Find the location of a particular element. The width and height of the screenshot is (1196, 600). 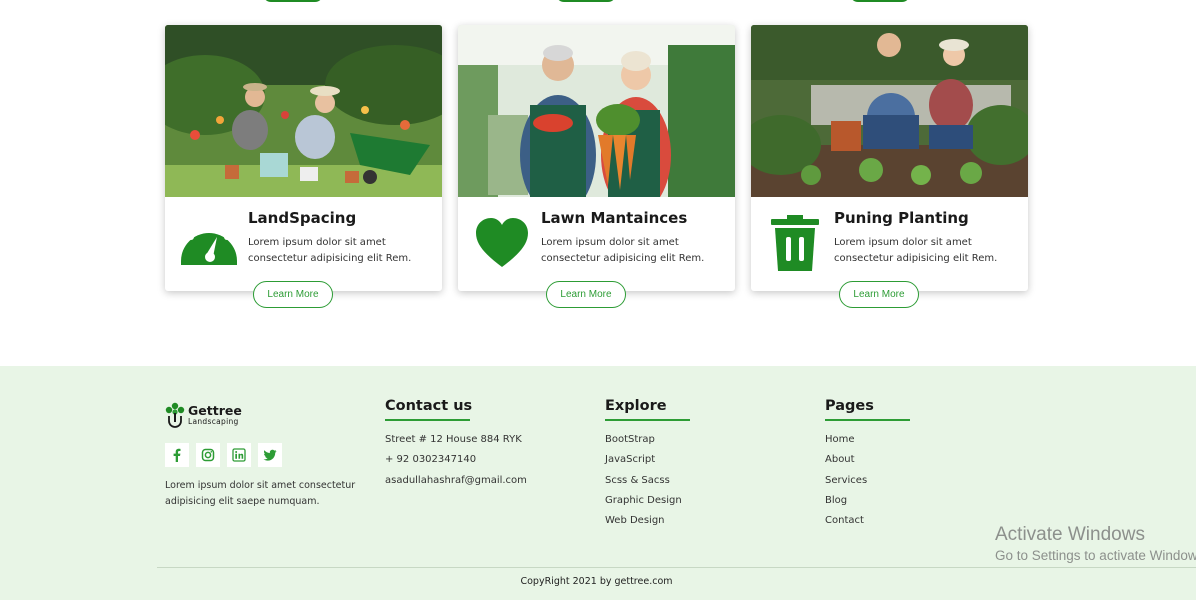

social-links is located at coordinates (223, 455).